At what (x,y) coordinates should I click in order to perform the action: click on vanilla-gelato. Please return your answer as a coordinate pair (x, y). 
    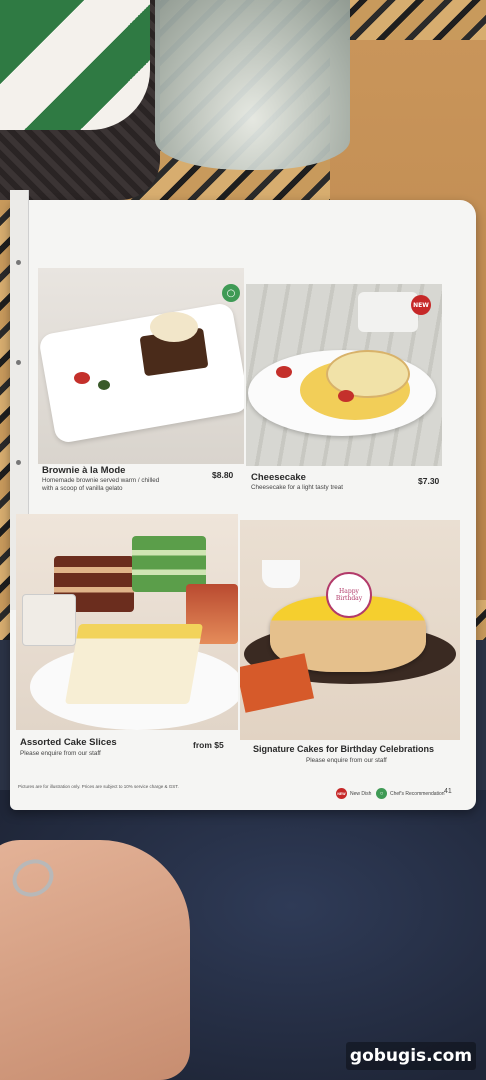
    Looking at the image, I should click on (174, 327).